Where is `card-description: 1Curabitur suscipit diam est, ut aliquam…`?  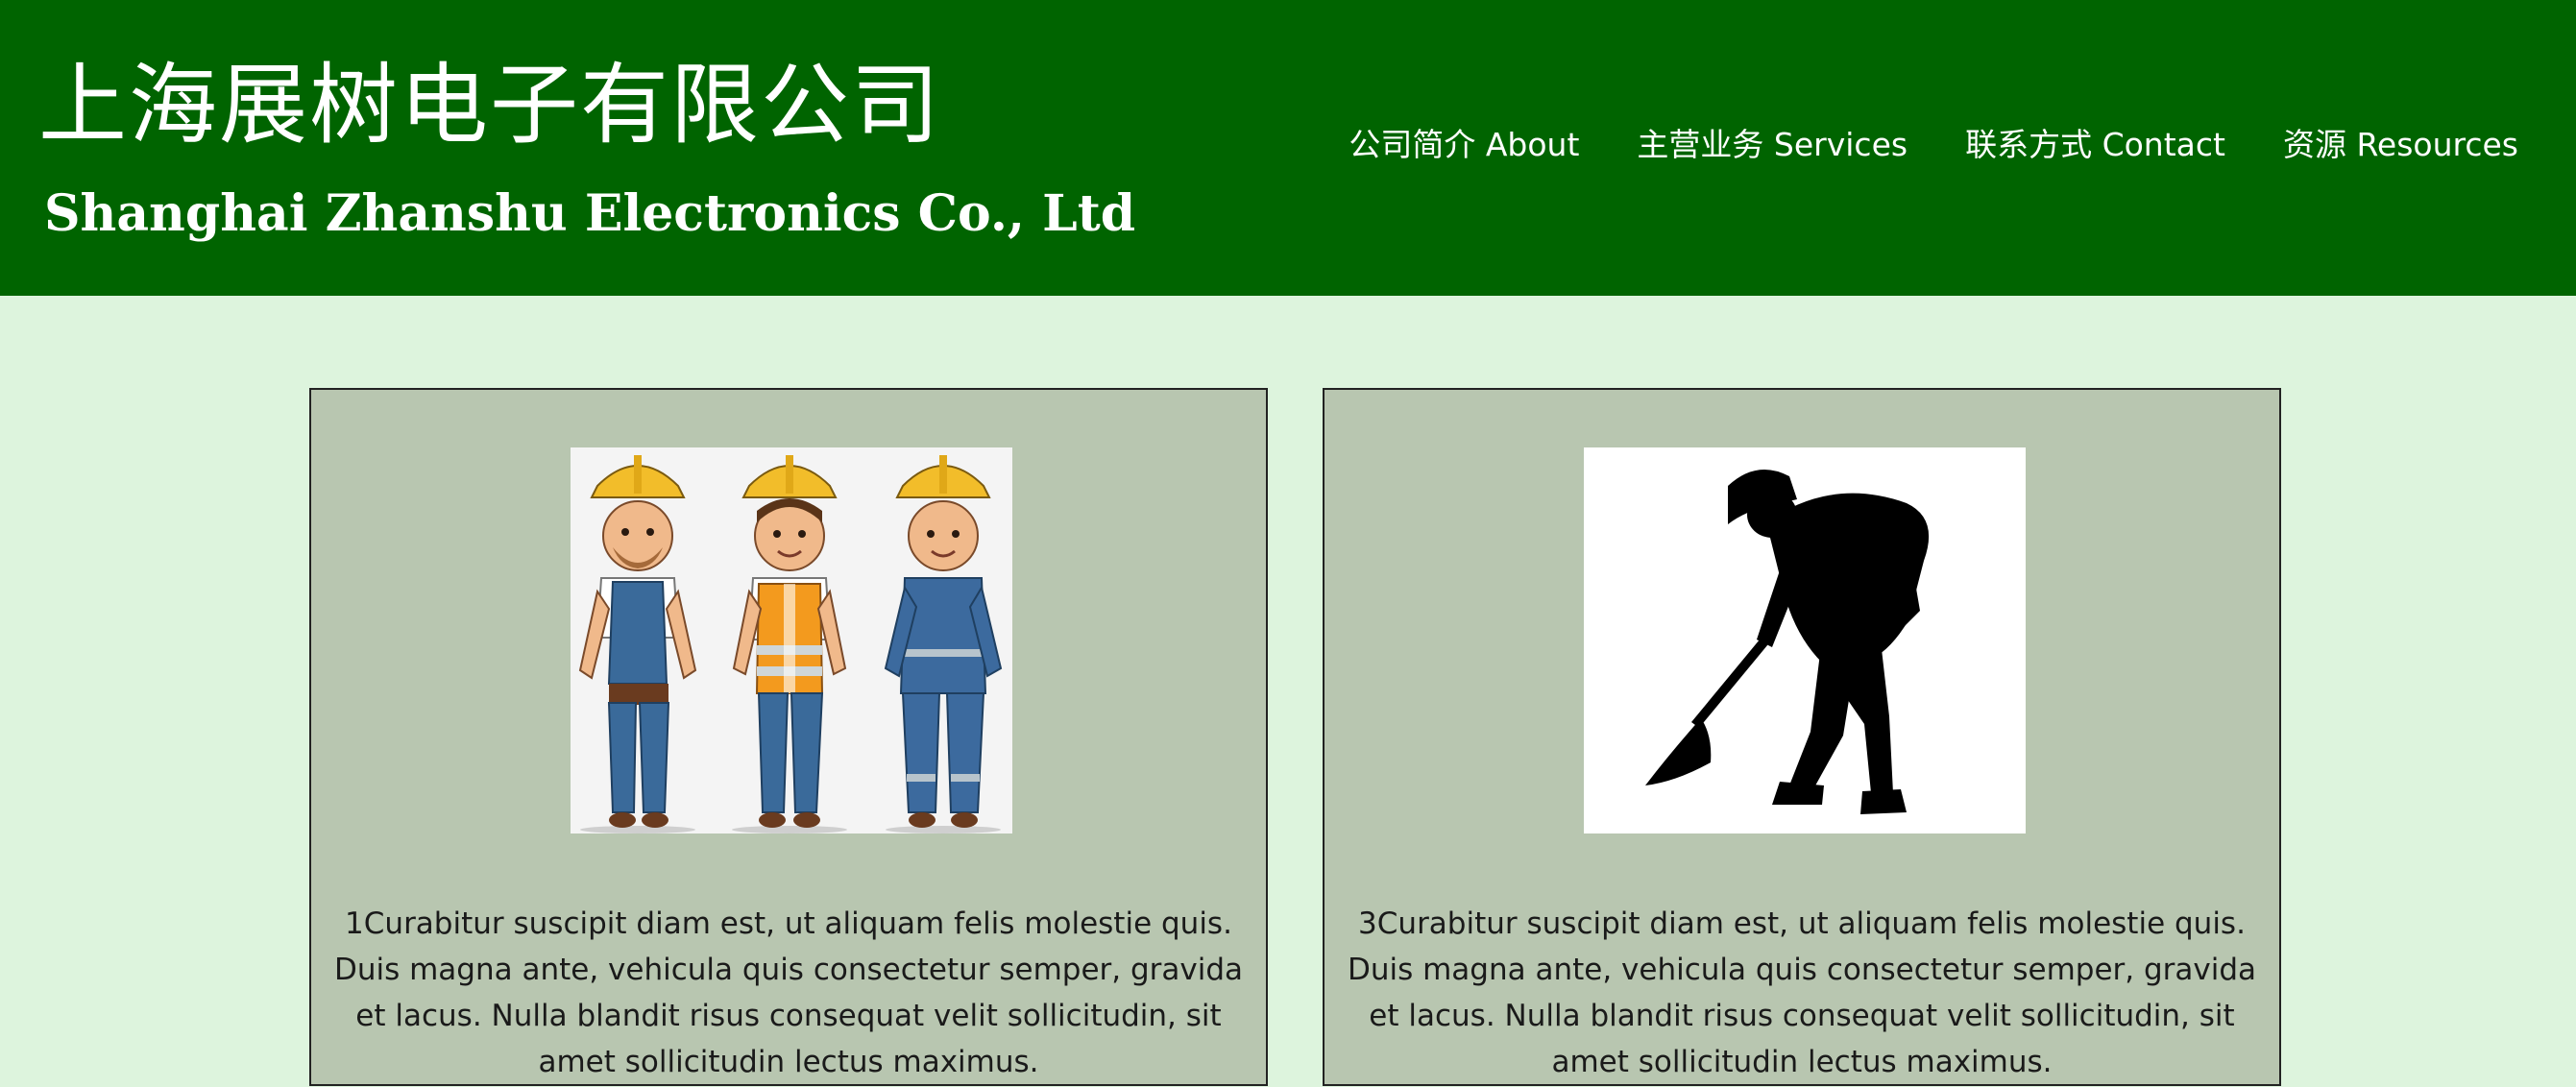
card-description: 1Curabitur suscipit diam est, ut aliquam… is located at coordinates (788, 992).